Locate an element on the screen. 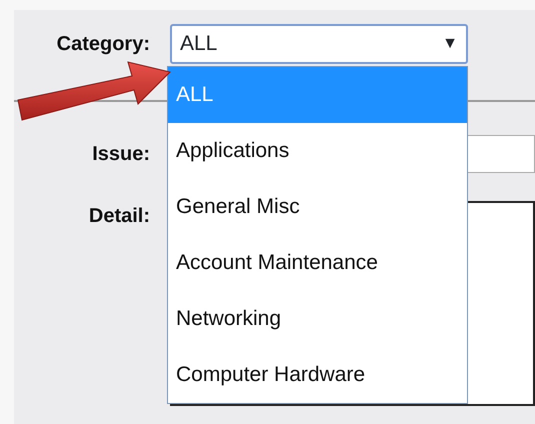  dropdown-option: Computer Hardware is located at coordinates (317, 375).